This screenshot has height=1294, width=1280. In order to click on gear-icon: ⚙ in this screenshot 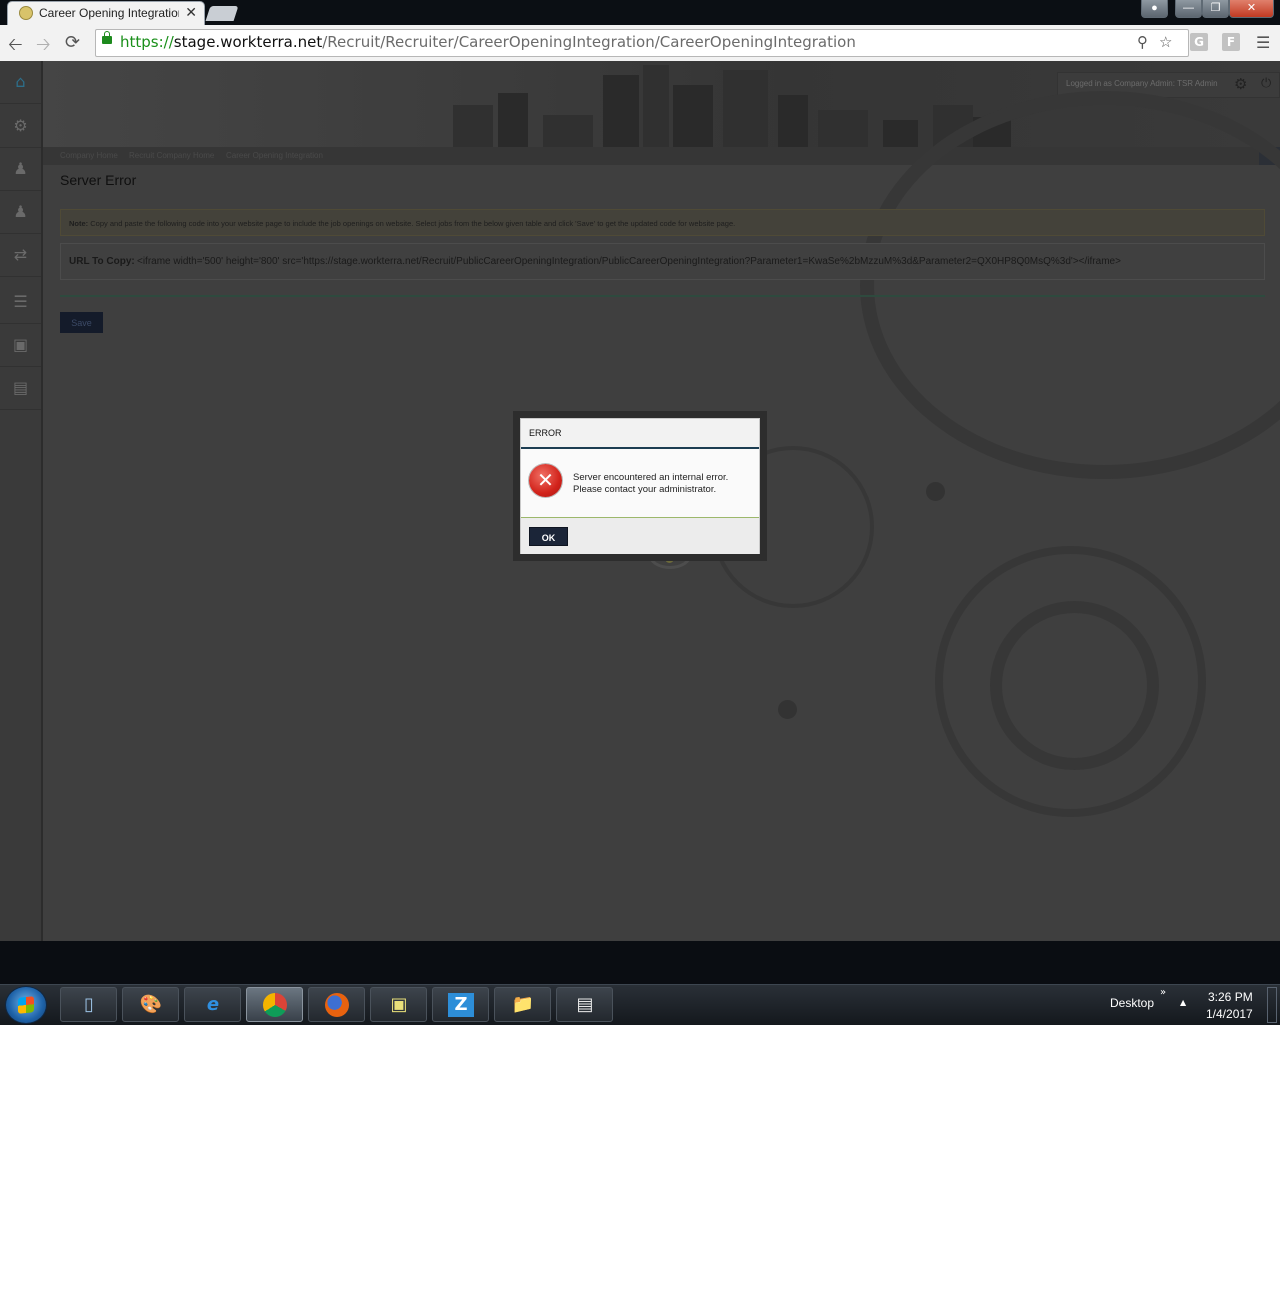, I will do `click(1240, 84)`.